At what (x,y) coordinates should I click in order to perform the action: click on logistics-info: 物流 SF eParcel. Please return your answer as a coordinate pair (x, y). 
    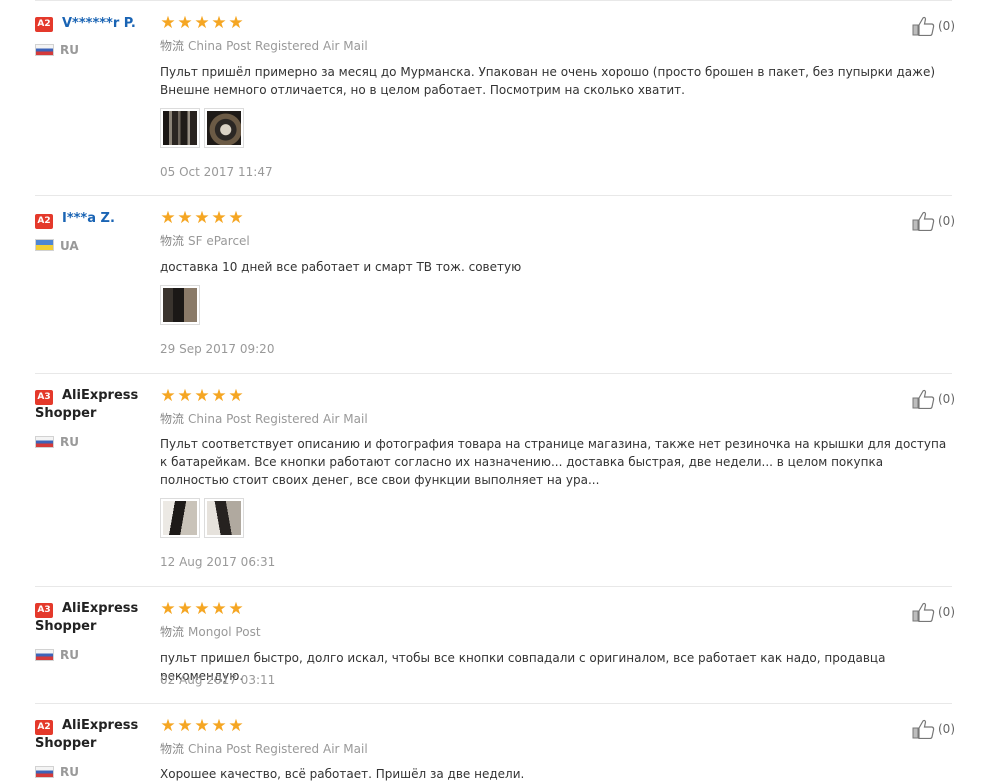
    Looking at the image, I should click on (205, 241).